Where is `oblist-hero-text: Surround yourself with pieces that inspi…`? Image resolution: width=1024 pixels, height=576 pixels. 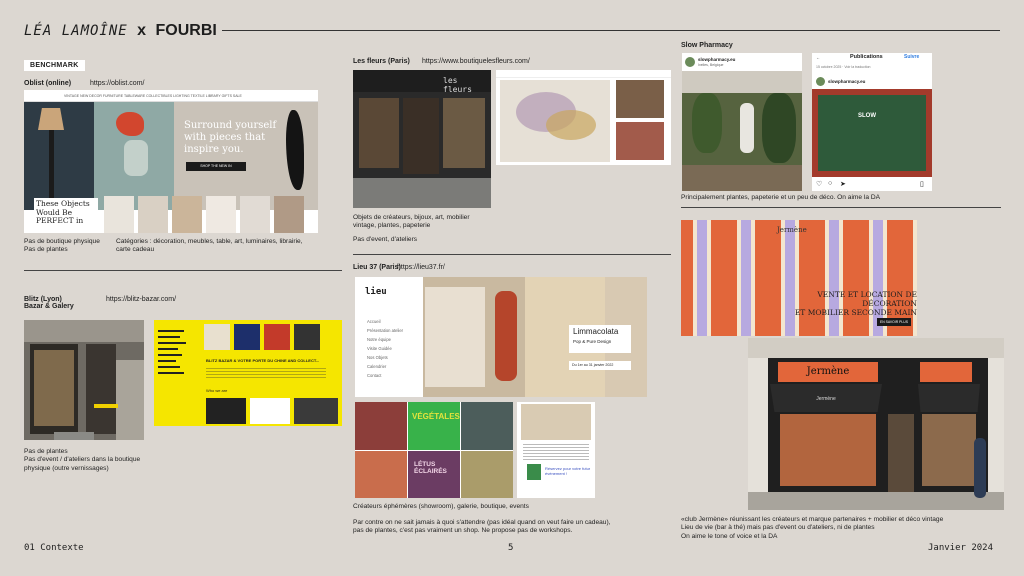
oblist-hero-text: Surround yourself with pieces that inspi… is located at coordinates (230, 137).